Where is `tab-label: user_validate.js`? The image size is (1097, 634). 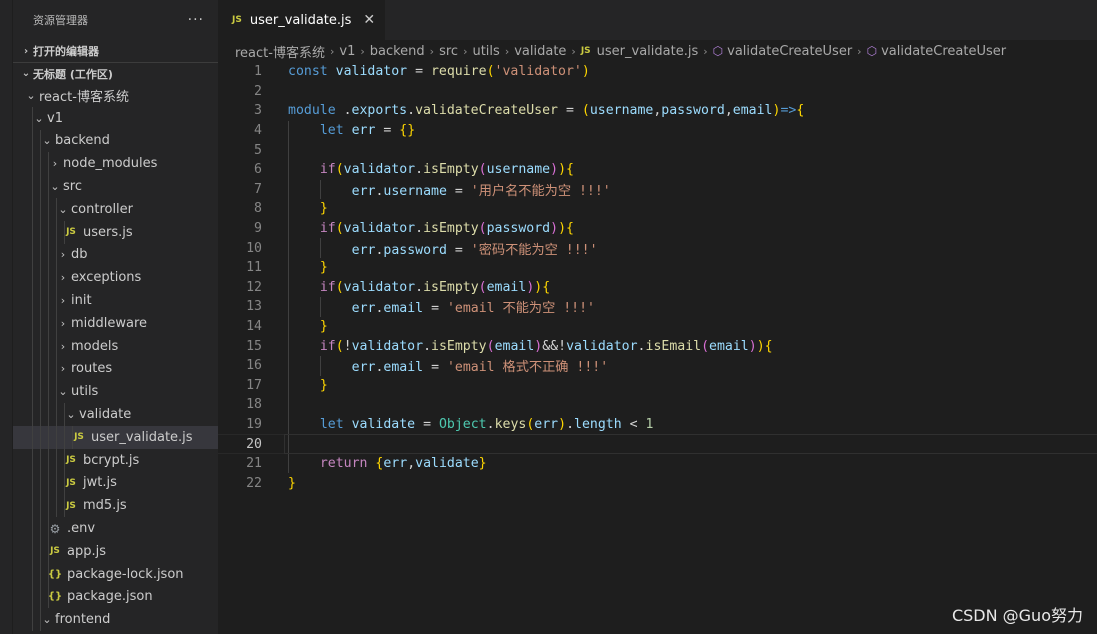 tab-label: user_validate.js is located at coordinates (300, 20).